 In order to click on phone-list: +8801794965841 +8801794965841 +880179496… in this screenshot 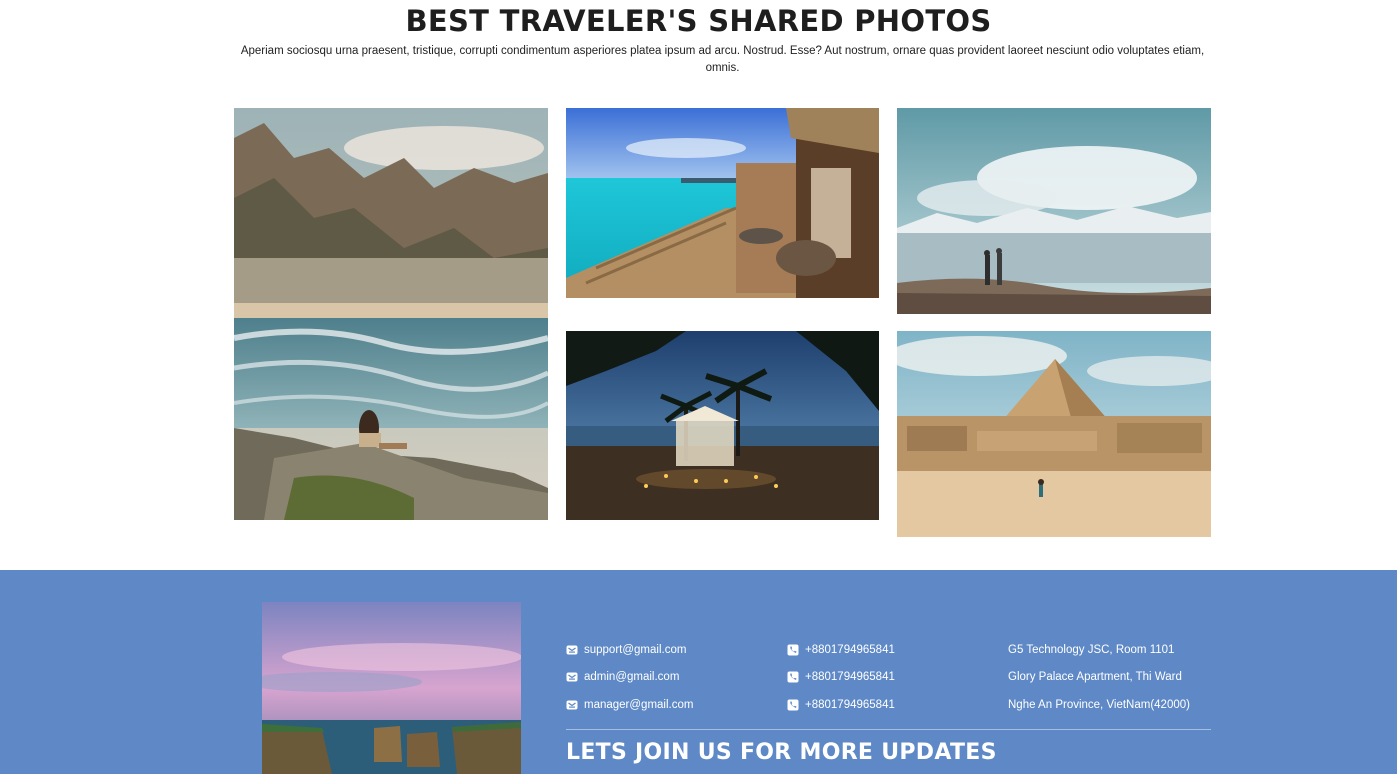, I will do `click(841, 677)`.